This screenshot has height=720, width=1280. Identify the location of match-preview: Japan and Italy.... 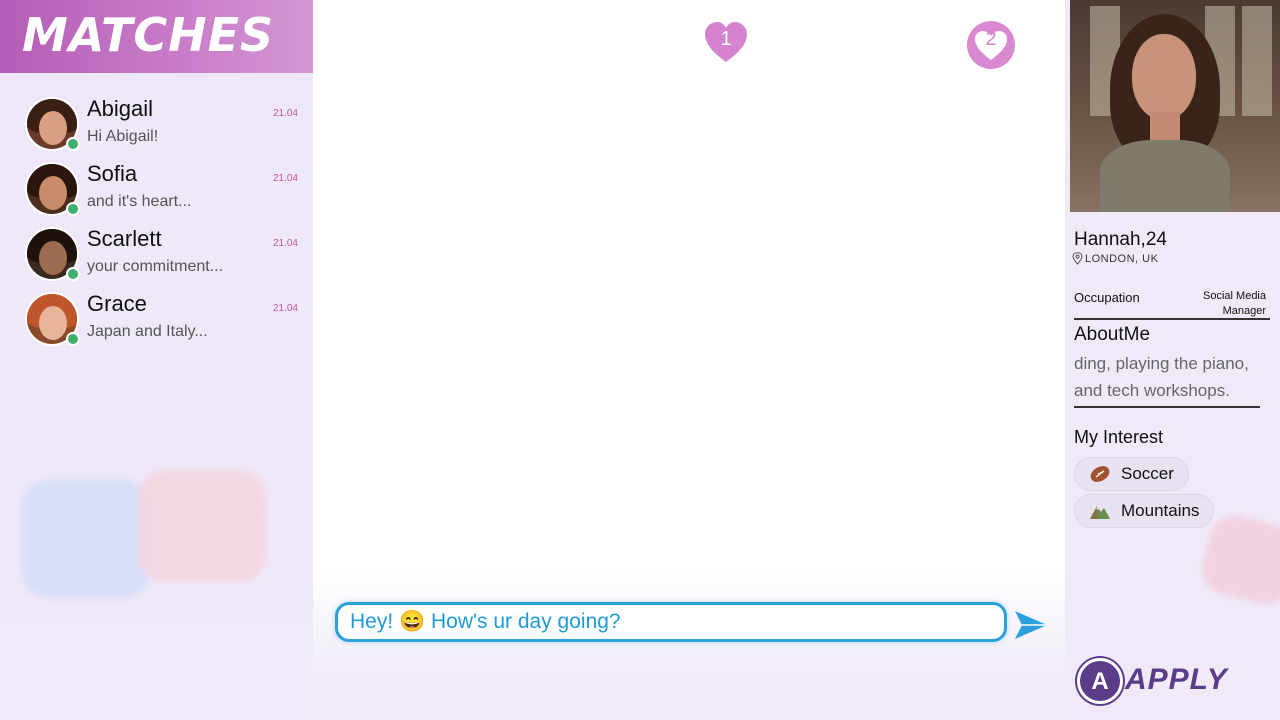
(147, 331).